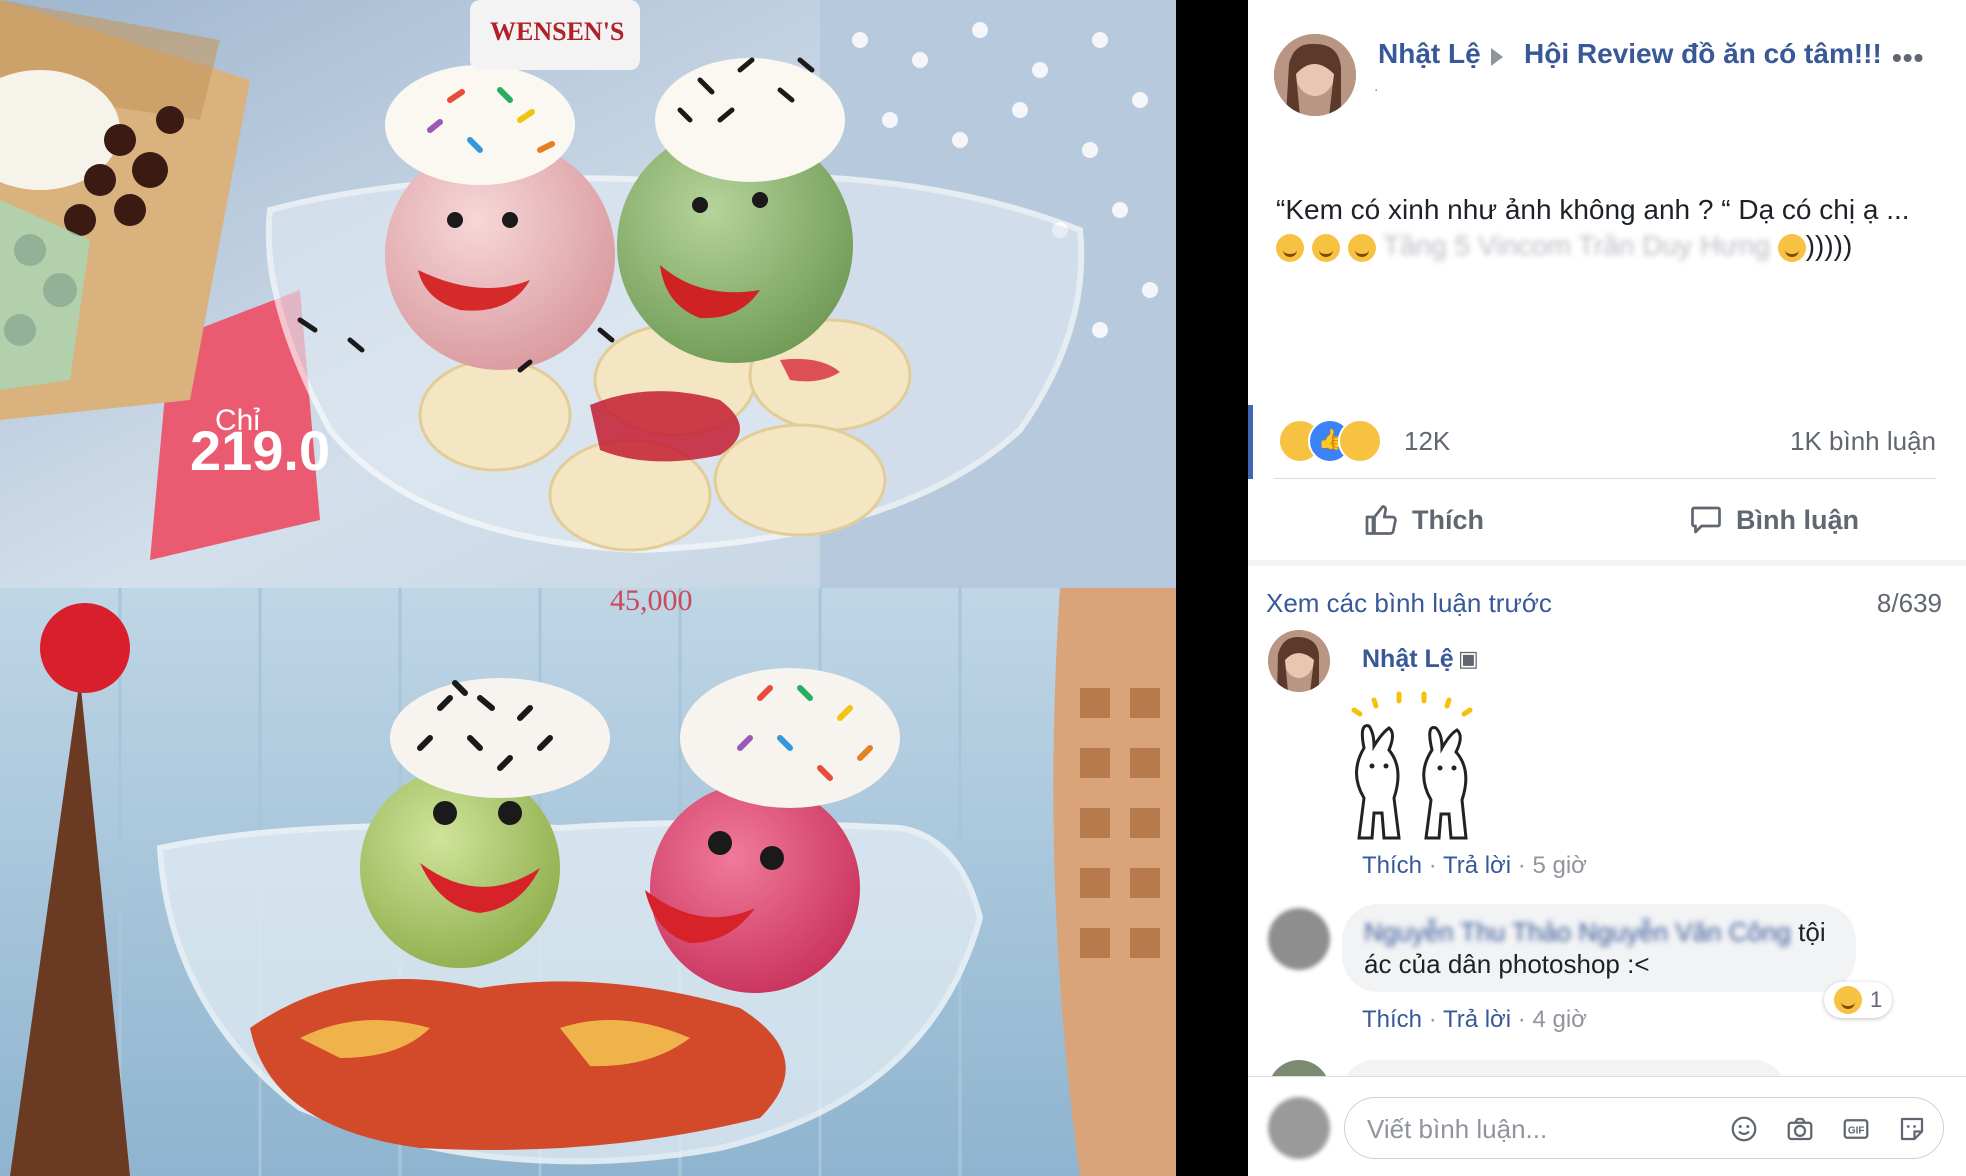  I want to click on post-text-line2: Tầng 5 Vincom Trần Duy Hưng ))))), so click(1616, 246).